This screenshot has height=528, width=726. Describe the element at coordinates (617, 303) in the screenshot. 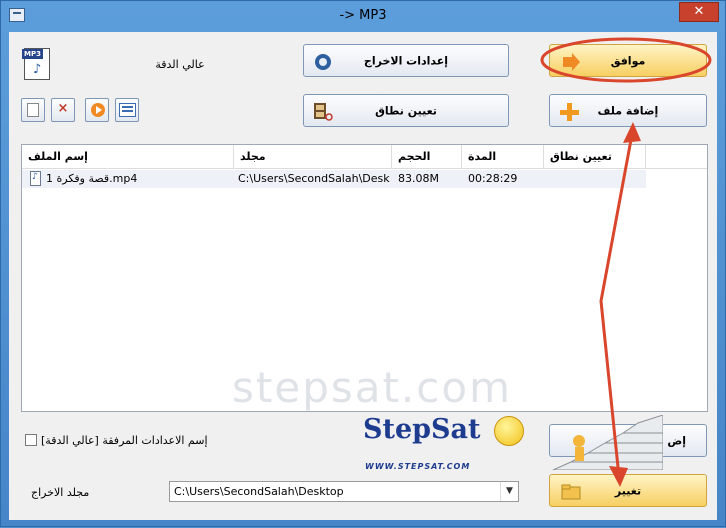

I see `annotation-path` at that location.